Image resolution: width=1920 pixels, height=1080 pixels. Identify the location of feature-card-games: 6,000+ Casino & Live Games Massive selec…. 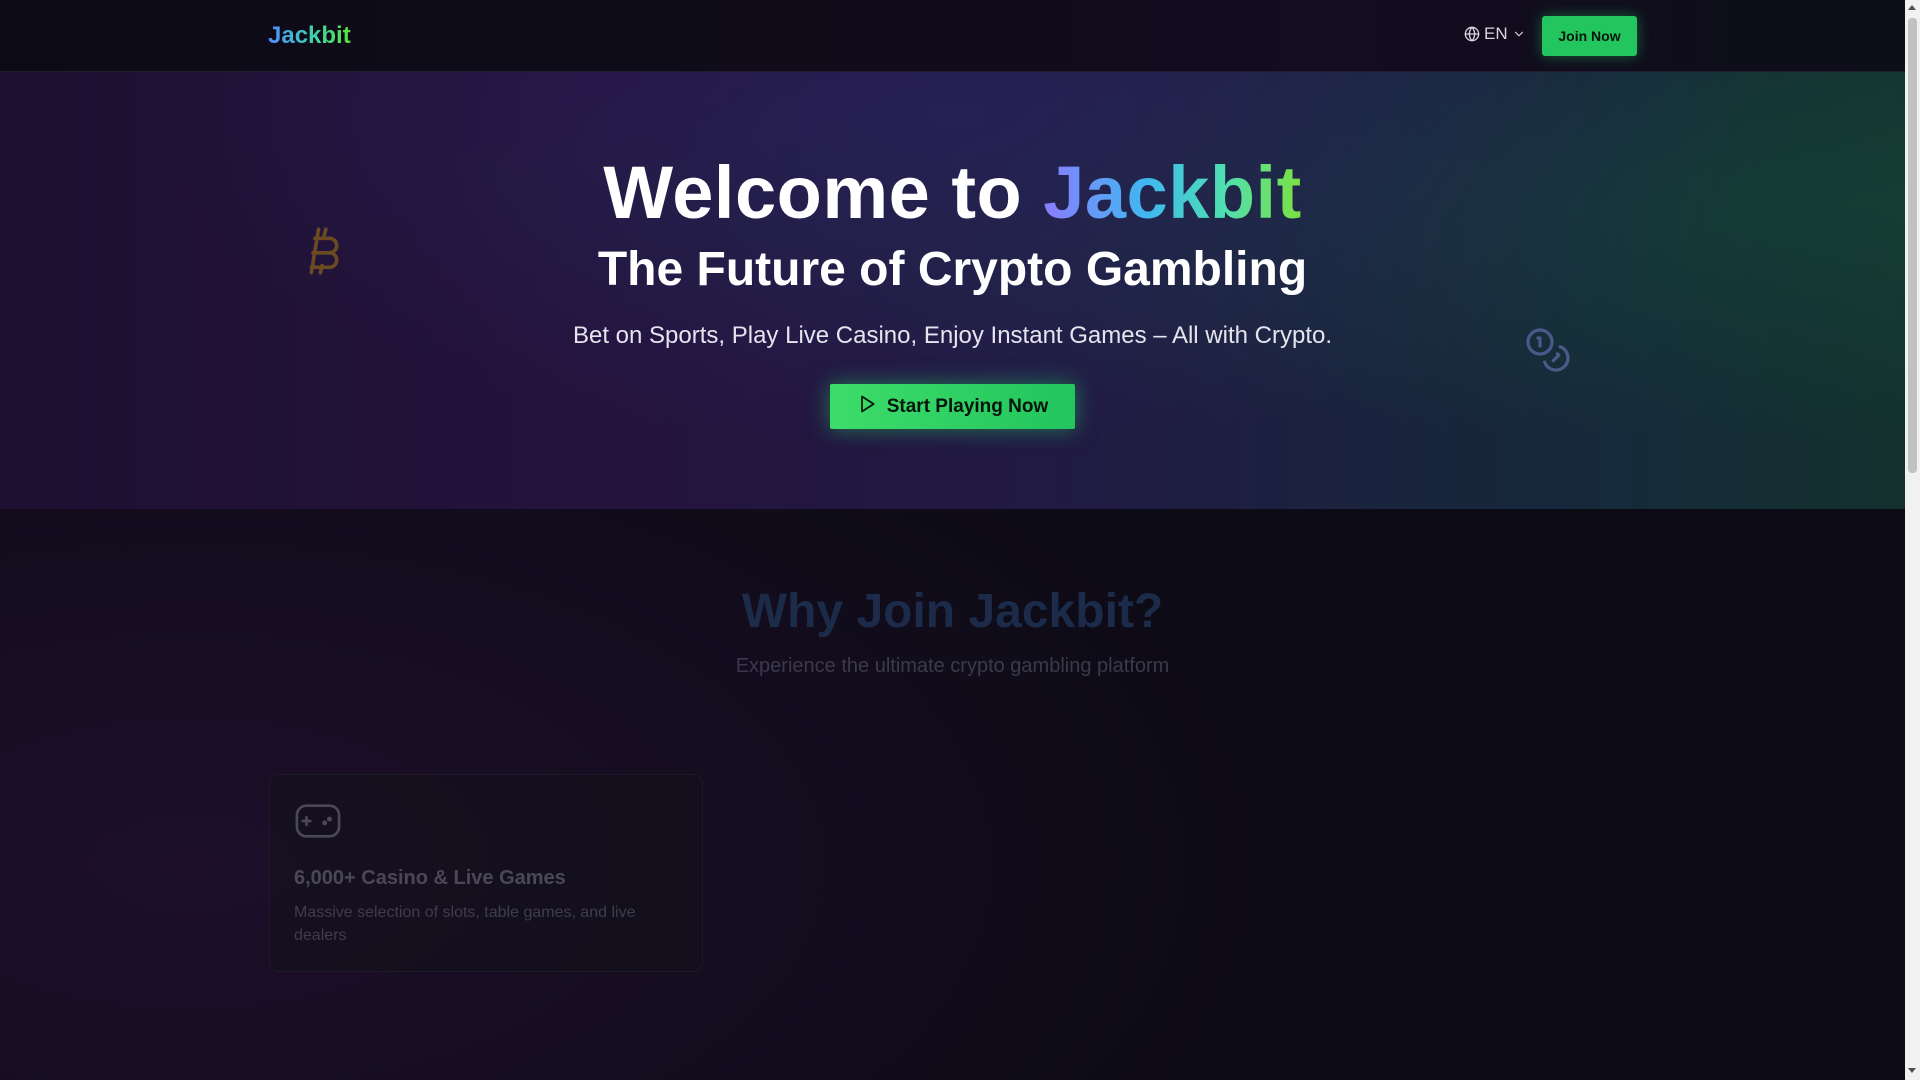
(486, 873).